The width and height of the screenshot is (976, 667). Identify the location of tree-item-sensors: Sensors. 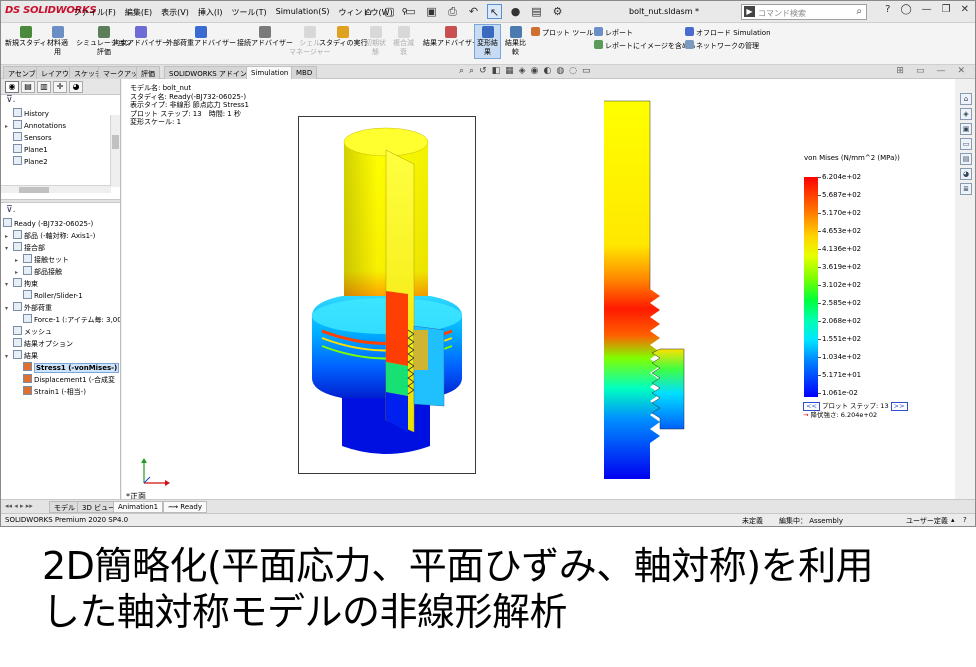
(60, 138).